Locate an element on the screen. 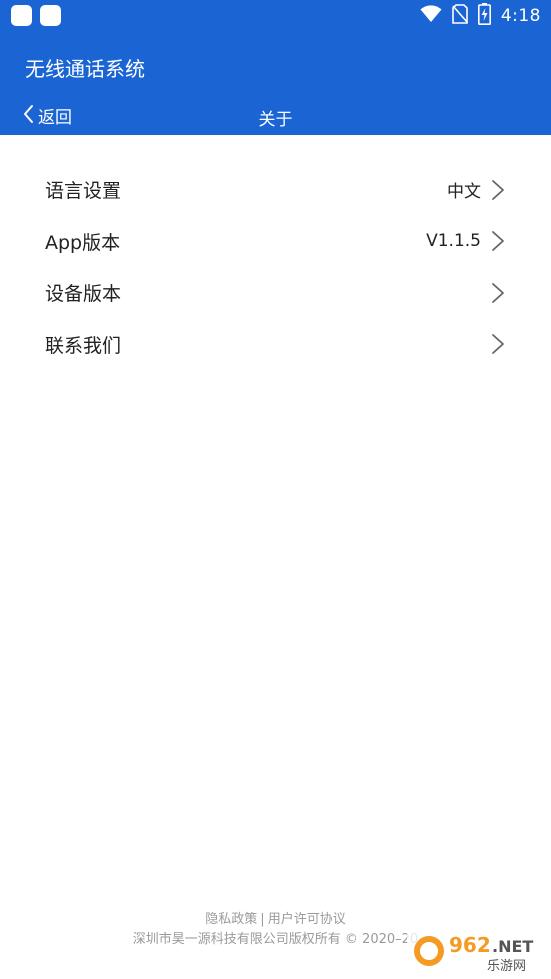  user-agreement-link: 用户许可协议 is located at coordinates (307, 920).